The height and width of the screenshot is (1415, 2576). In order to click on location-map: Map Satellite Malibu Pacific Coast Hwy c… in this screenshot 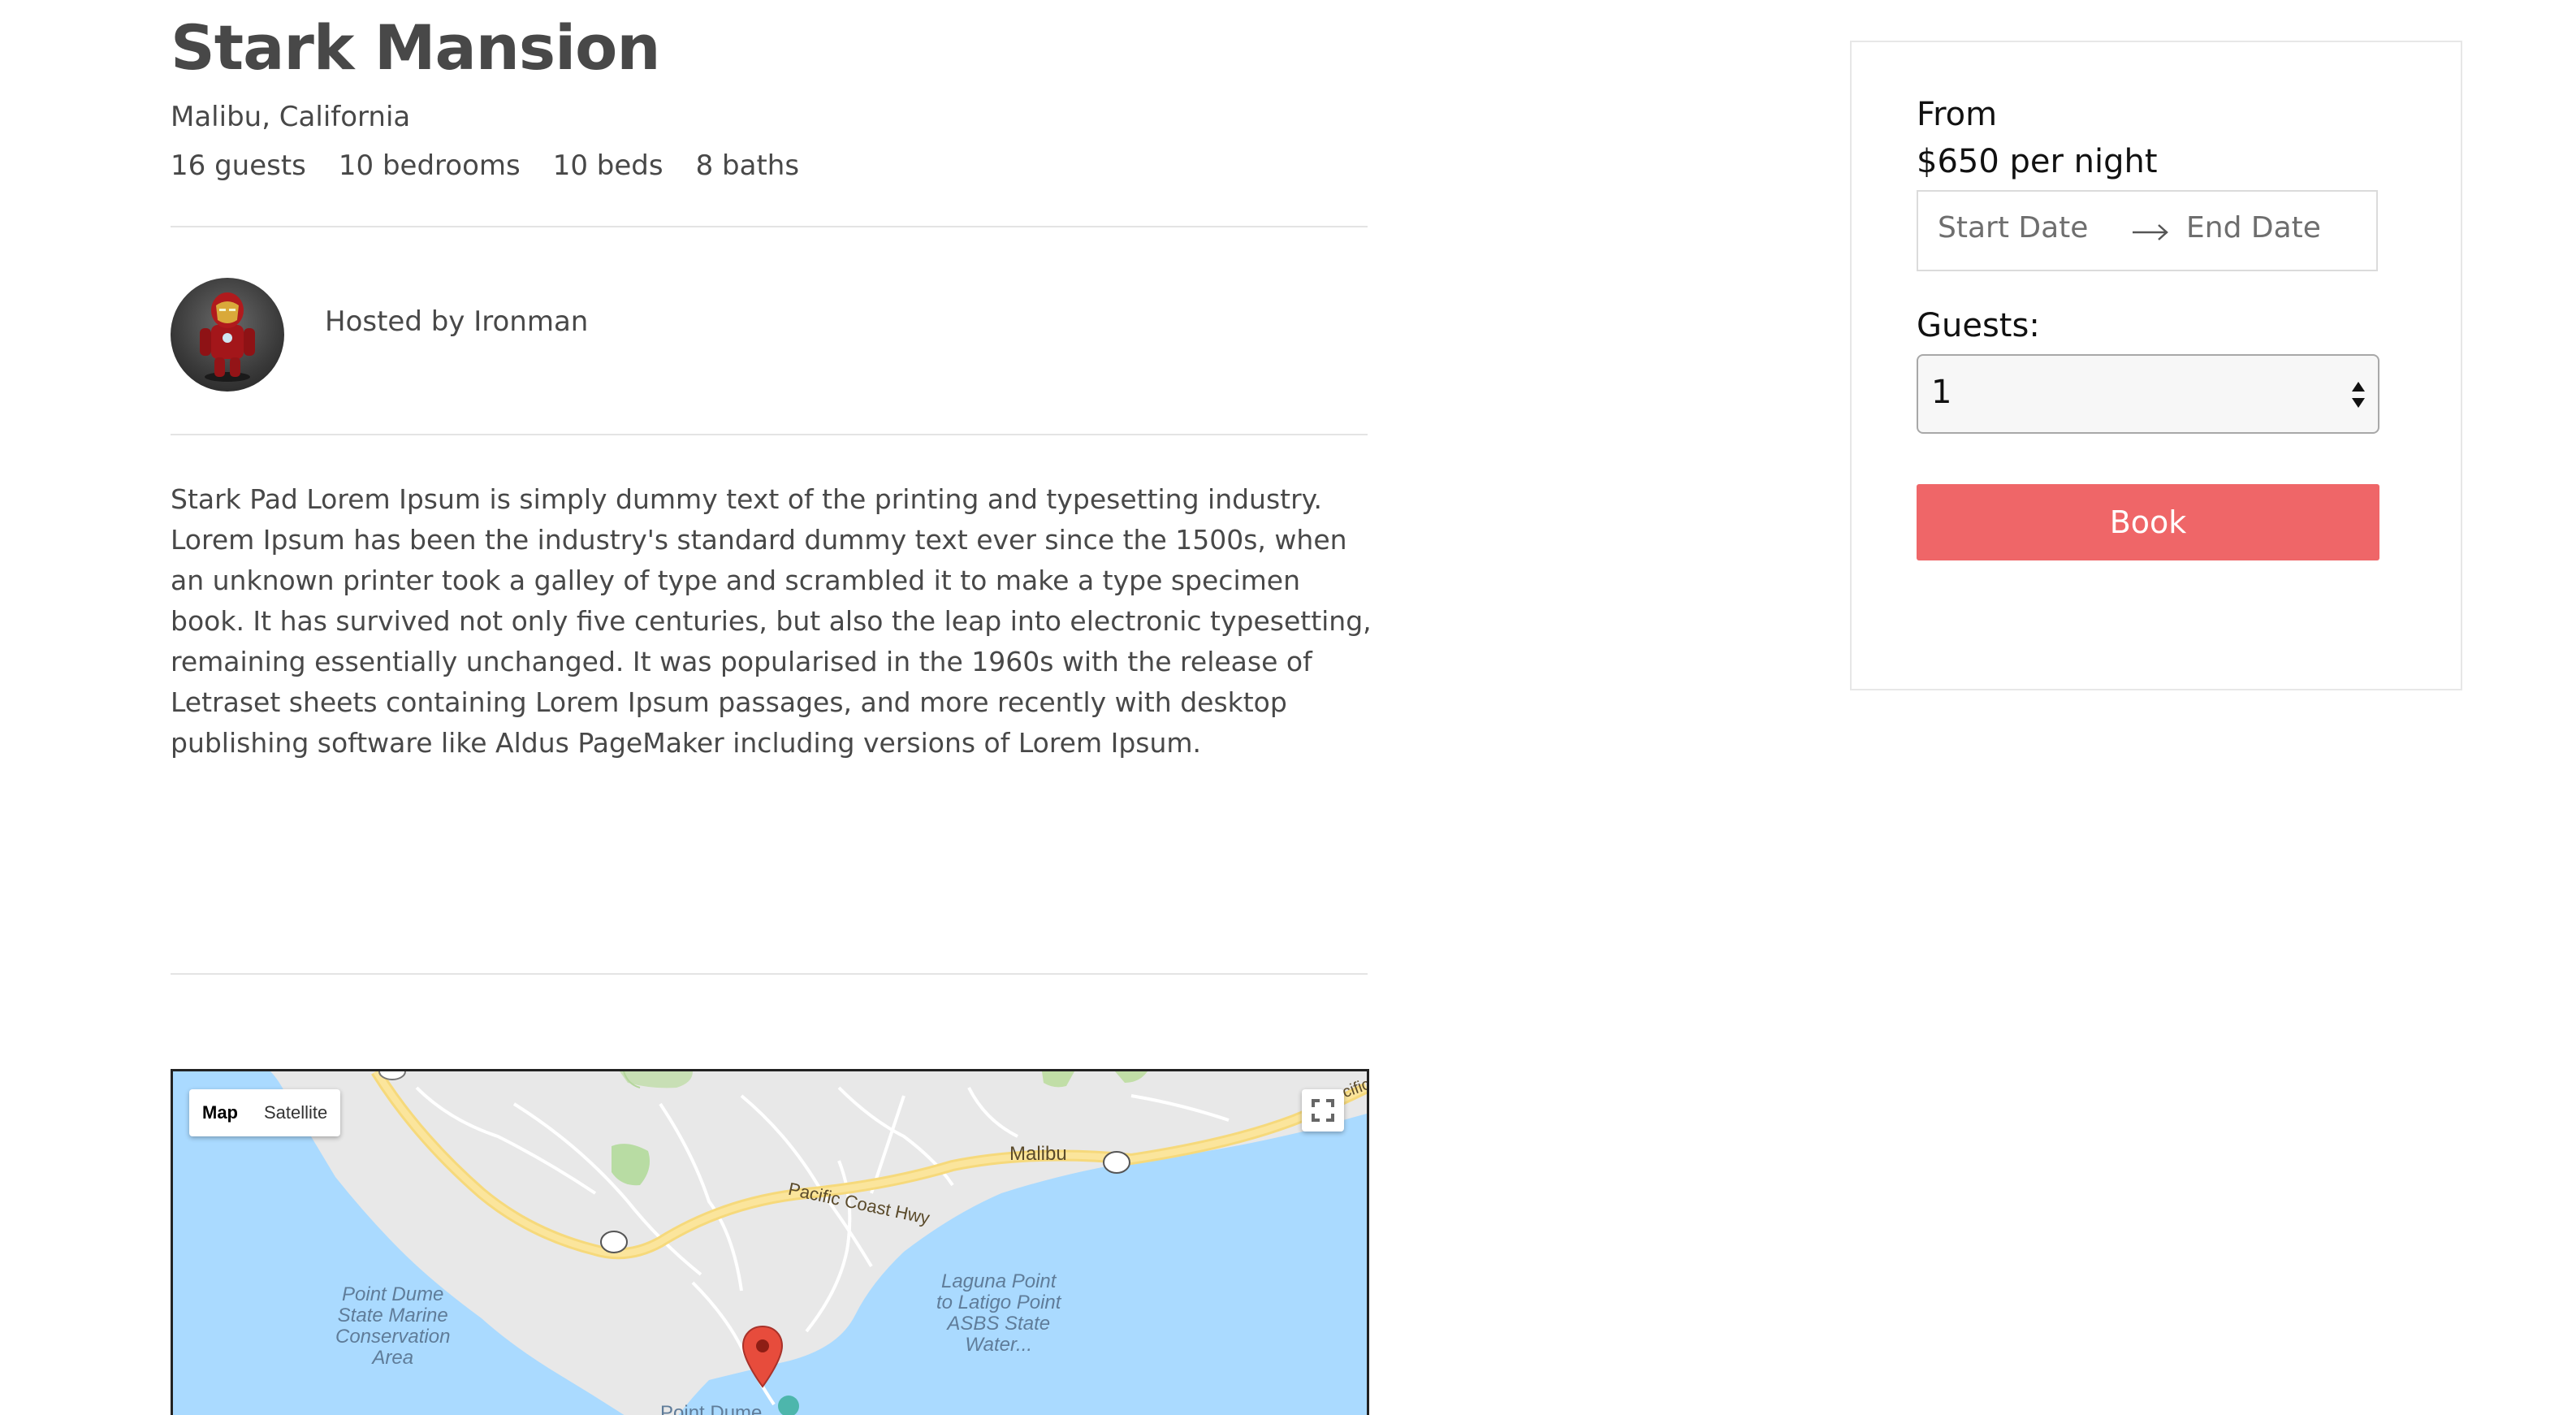, I will do `click(770, 1242)`.